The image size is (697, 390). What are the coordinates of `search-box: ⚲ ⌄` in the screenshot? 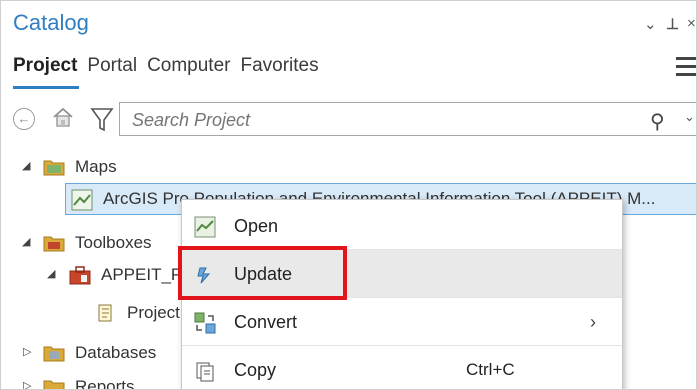 It's located at (407, 119).